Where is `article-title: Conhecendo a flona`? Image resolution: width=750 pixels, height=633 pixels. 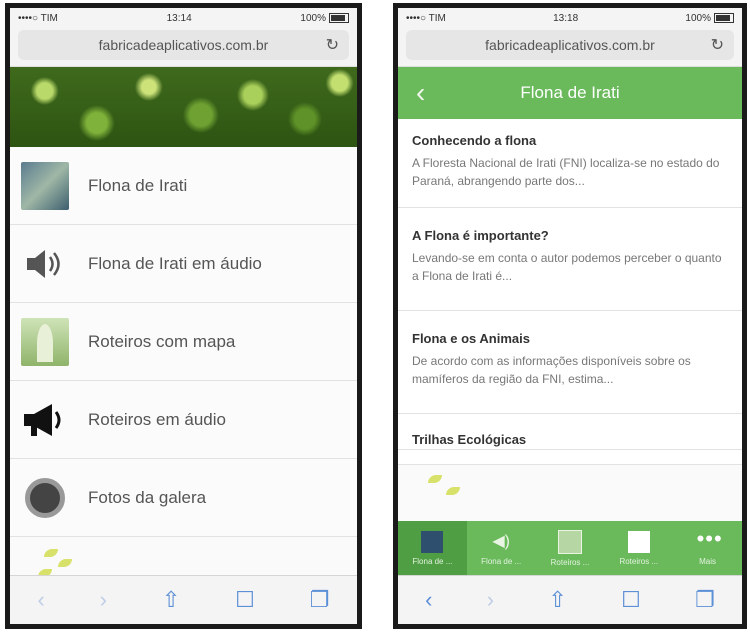
article-title: Conhecendo a flona is located at coordinates (474, 140).